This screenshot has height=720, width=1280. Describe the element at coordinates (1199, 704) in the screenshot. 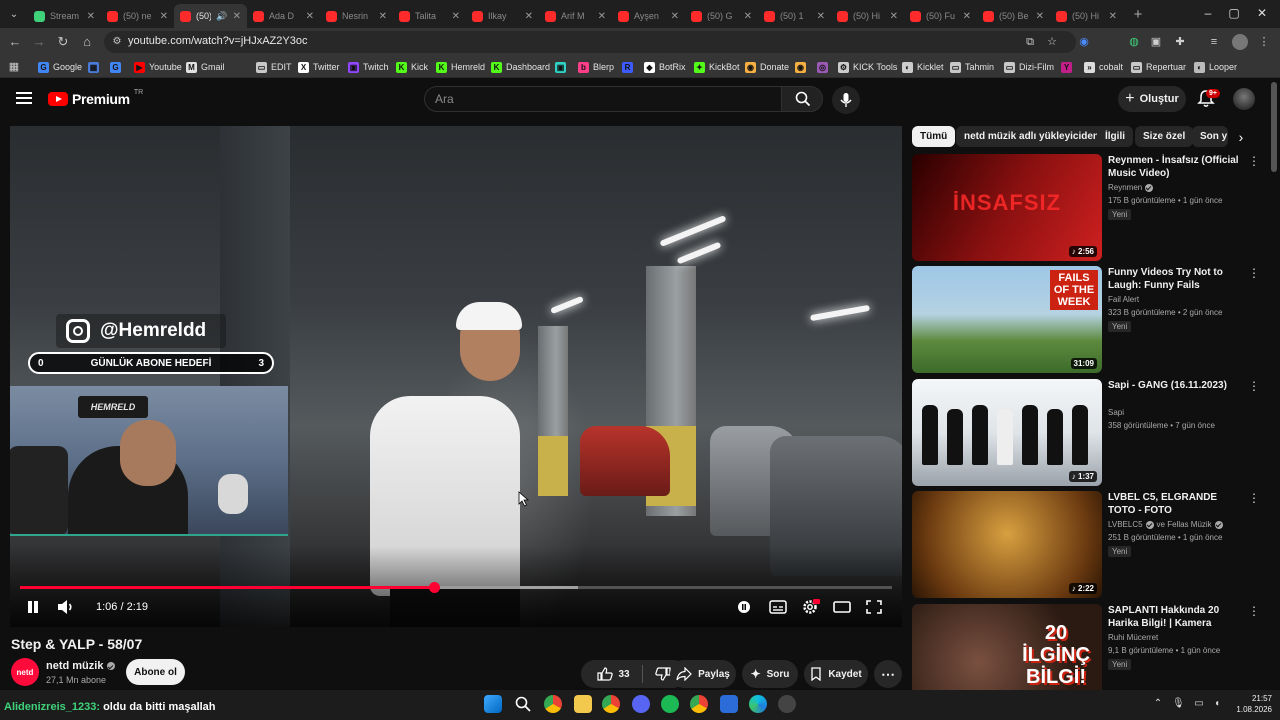

I see `tray-network-icon: ▭` at that location.